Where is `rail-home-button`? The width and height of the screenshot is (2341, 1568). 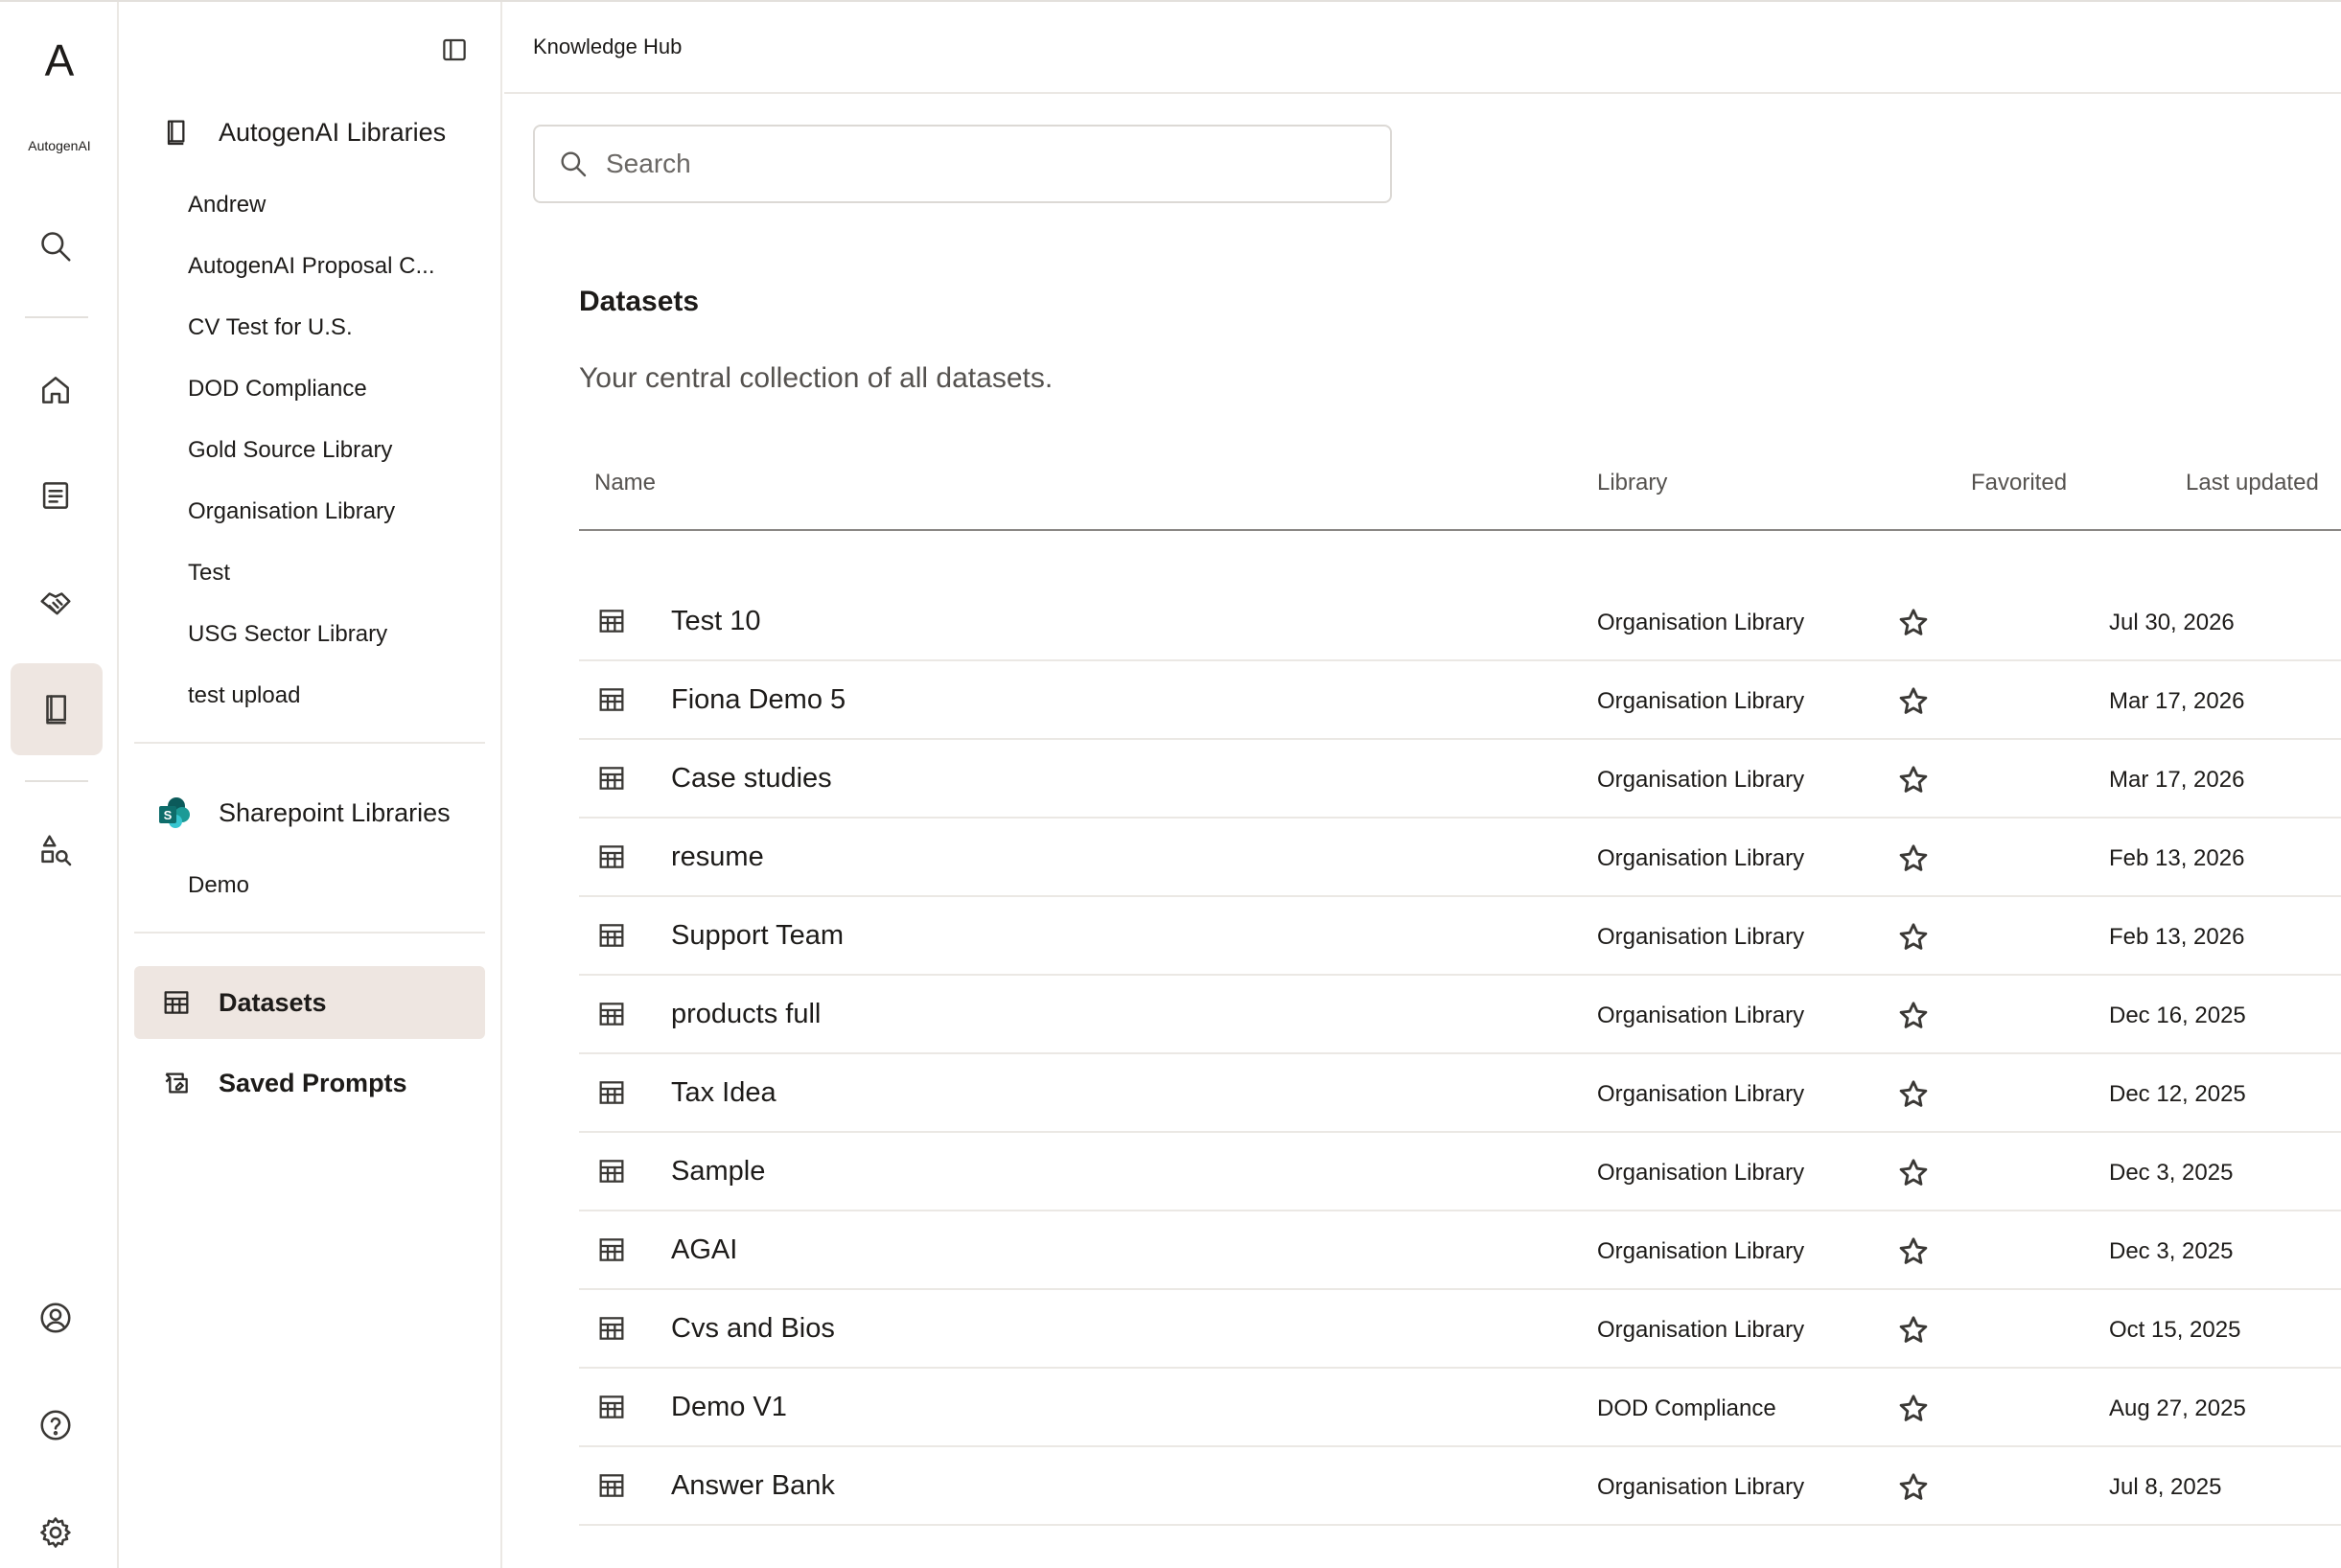
rail-home-button is located at coordinates (55, 390).